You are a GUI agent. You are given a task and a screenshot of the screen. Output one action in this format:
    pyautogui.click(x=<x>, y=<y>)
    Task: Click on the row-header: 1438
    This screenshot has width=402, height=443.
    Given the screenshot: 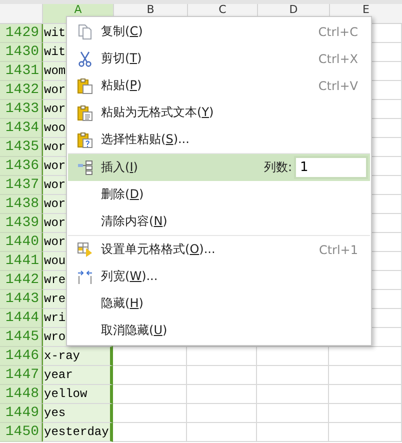 What is the action you would take?
    pyautogui.click(x=21, y=204)
    